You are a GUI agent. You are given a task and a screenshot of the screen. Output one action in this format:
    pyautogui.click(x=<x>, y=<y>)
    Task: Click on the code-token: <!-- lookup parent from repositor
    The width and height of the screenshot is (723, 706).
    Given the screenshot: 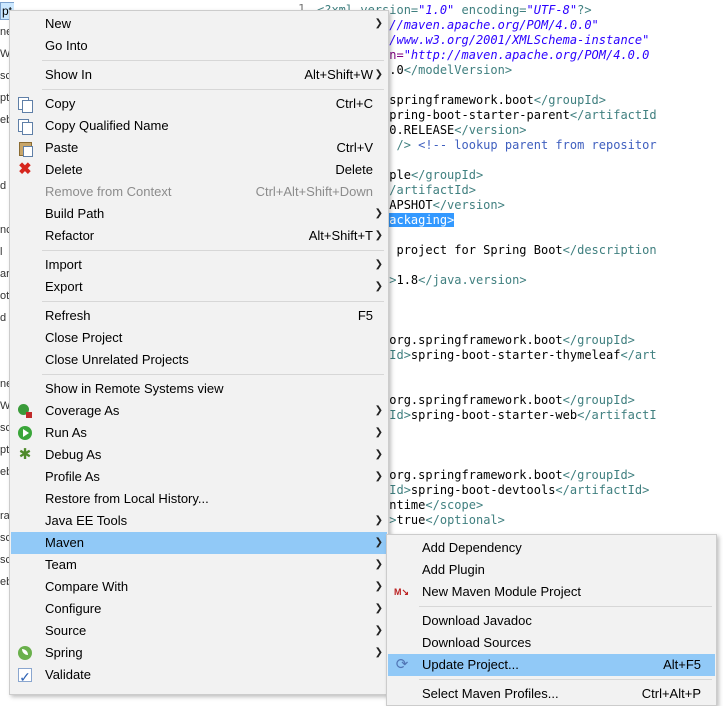 What is the action you would take?
    pyautogui.click(x=533, y=145)
    